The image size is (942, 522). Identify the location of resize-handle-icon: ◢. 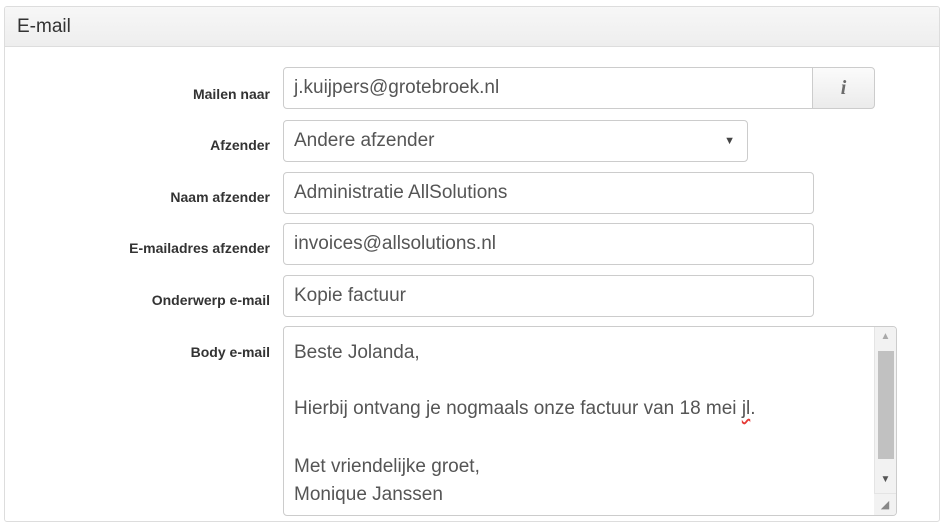
(885, 504).